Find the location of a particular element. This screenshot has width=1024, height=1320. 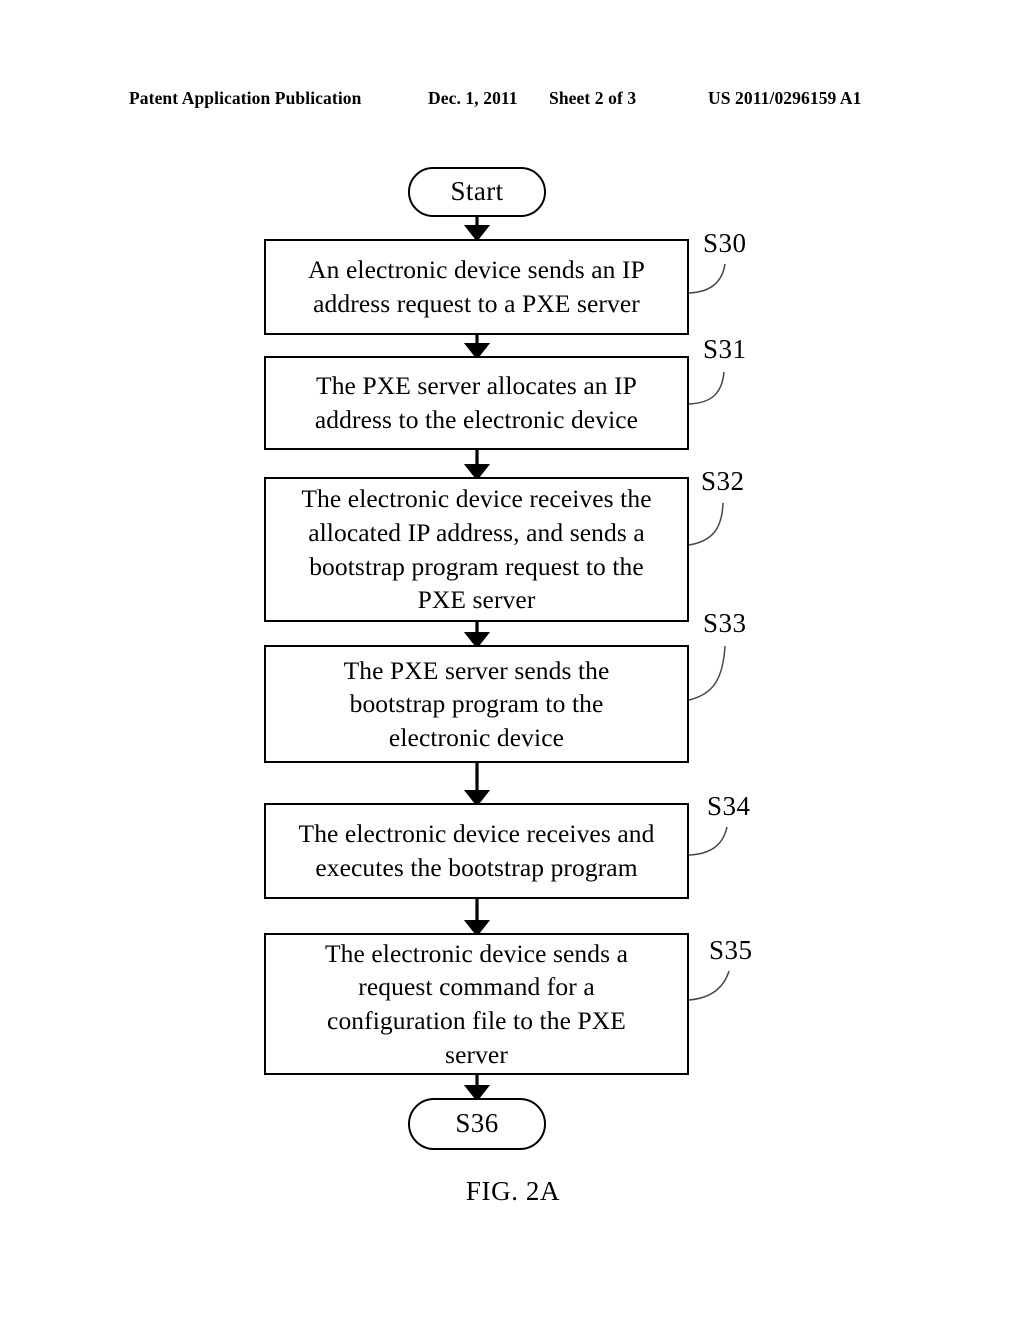

step-ref-s35: S35 is located at coordinates (731, 950).